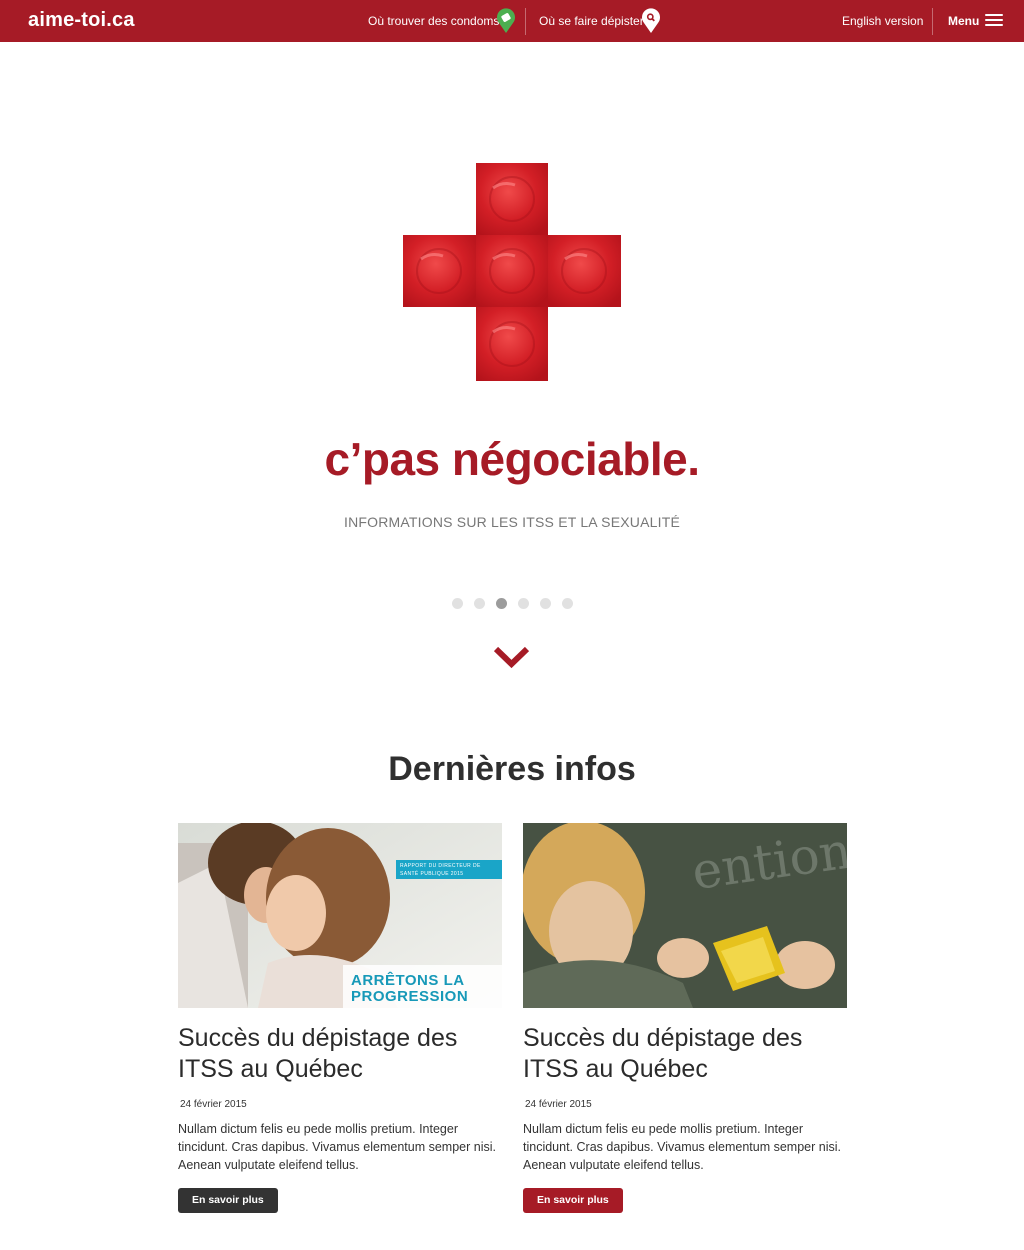 The height and width of the screenshot is (1250, 1024). What do you see at coordinates (512, 272) in the screenshot?
I see `condom-cross-image` at bounding box center [512, 272].